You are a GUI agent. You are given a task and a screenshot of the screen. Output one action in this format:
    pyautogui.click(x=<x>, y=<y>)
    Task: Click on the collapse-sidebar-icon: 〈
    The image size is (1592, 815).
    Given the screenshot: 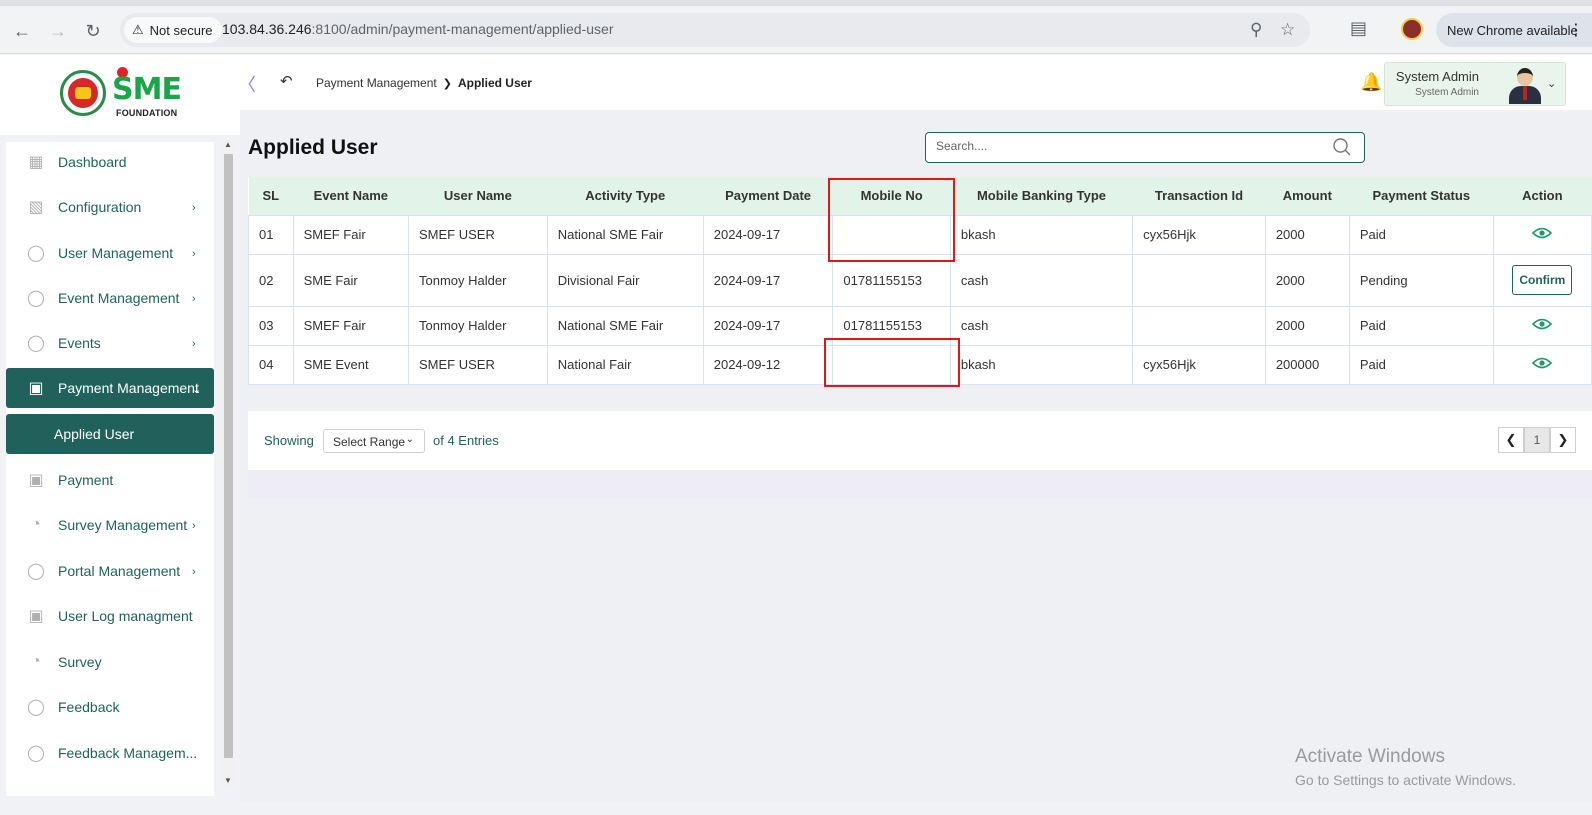 What is the action you would take?
    pyautogui.click(x=247, y=84)
    